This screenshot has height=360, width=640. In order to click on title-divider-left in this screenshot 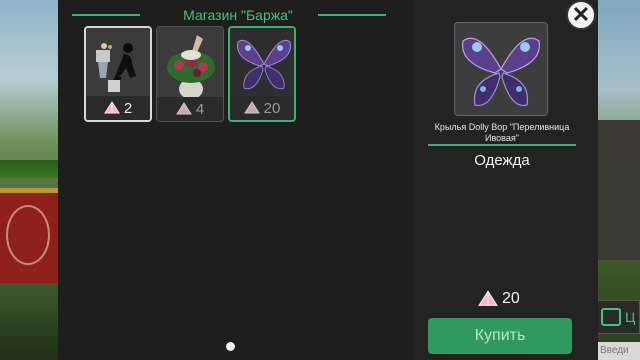, I will do `click(106, 15)`.